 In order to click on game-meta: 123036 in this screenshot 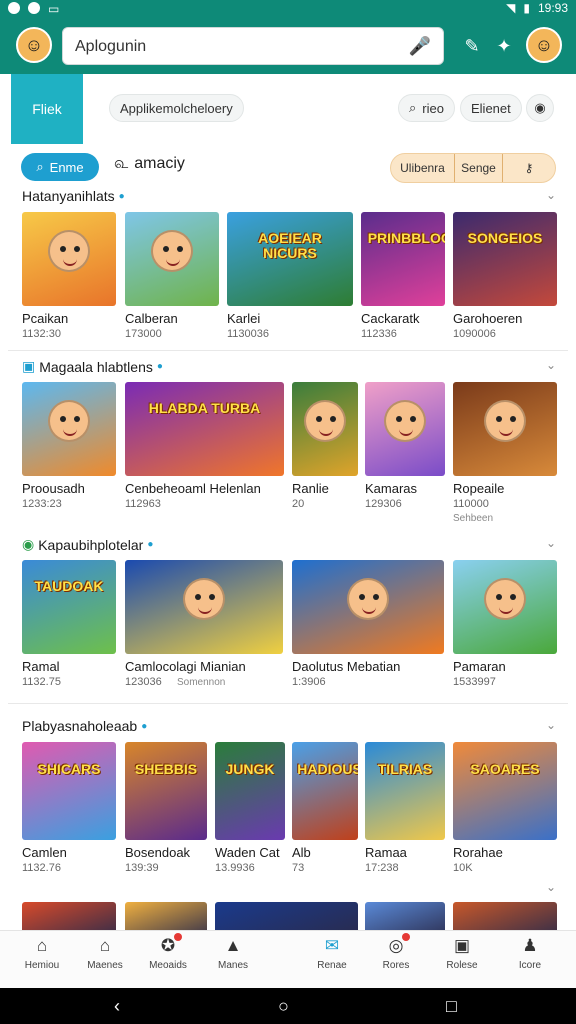, I will do `click(143, 682)`.